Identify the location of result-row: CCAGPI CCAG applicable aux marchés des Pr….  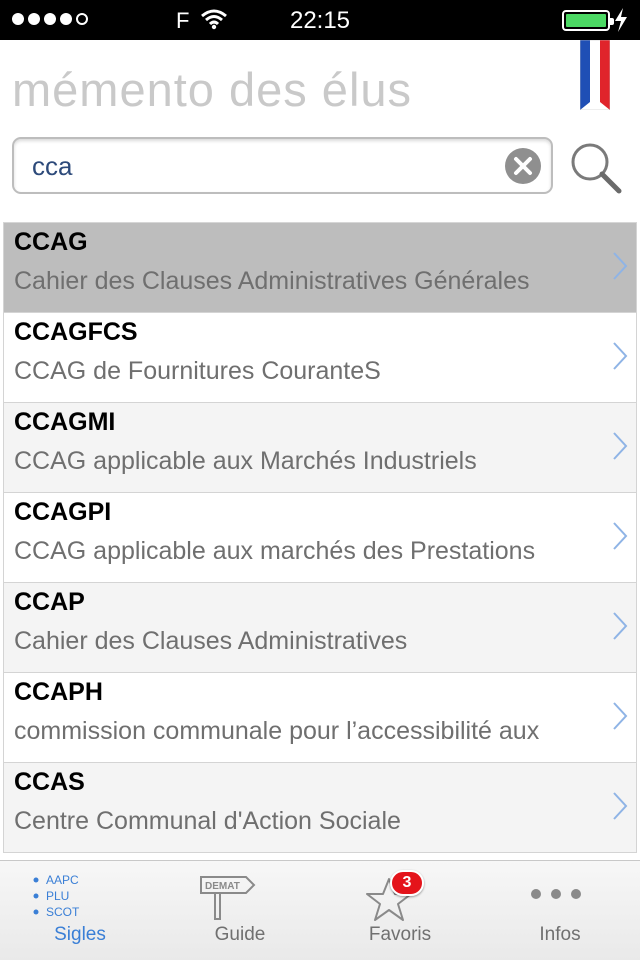
(320, 538).